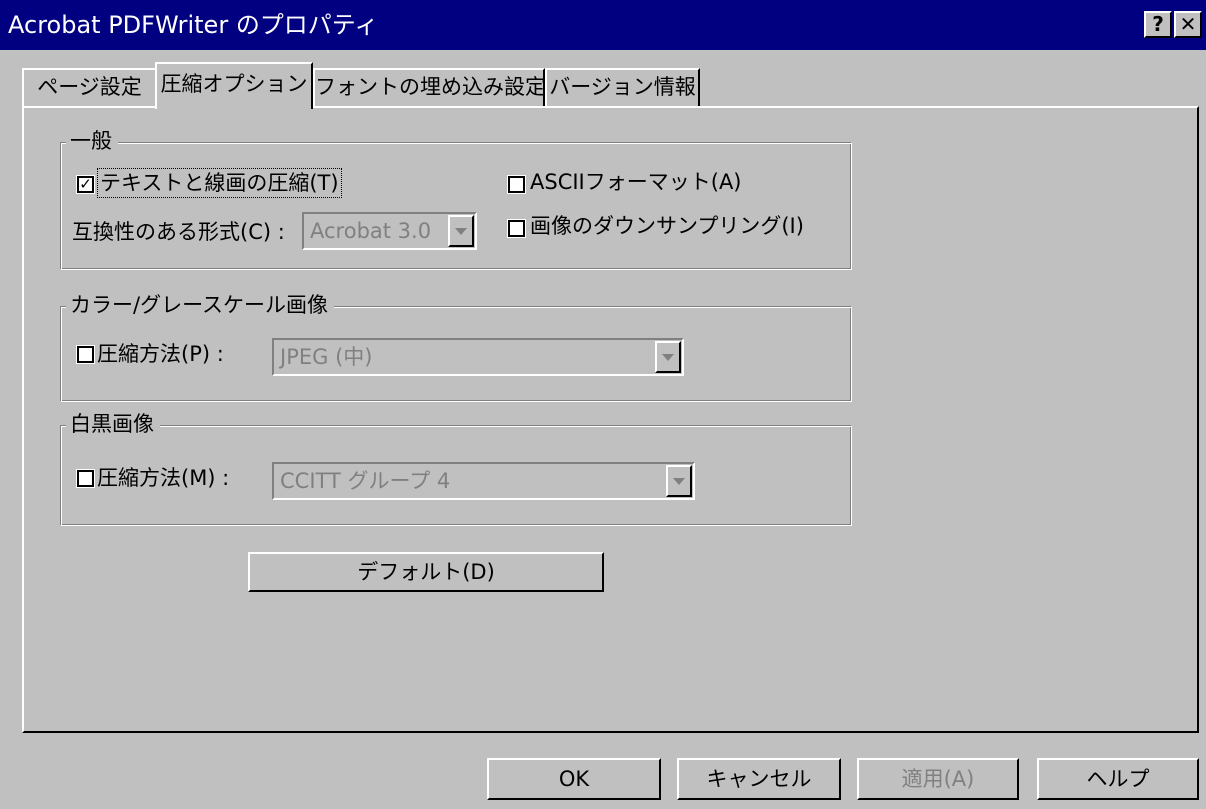 The image size is (1206, 809). What do you see at coordinates (516, 228) in the screenshot?
I see `downsample-checkbox` at bounding box center [516, 228].